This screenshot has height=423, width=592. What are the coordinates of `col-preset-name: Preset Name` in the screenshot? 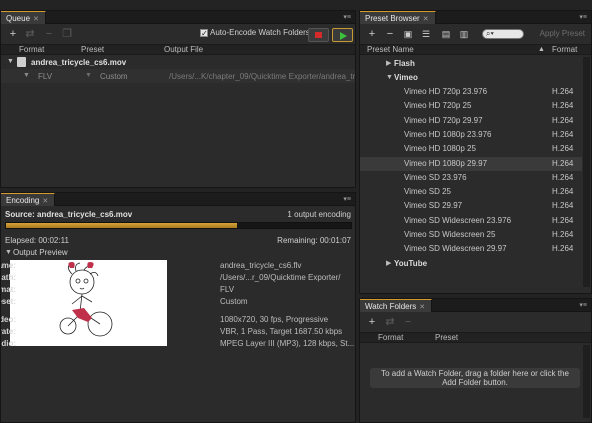 It's located at (390, 50).